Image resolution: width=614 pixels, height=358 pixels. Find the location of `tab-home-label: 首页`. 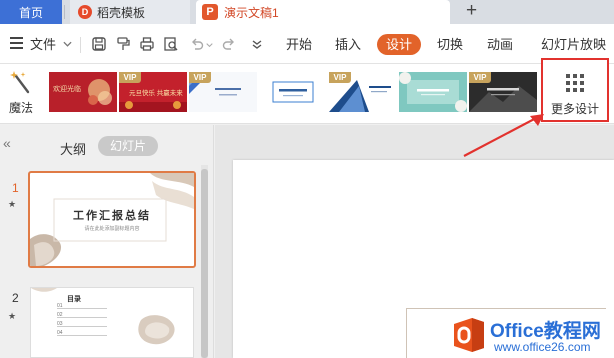

tab-home-label: 首页 is located at coordinates (30, 12).